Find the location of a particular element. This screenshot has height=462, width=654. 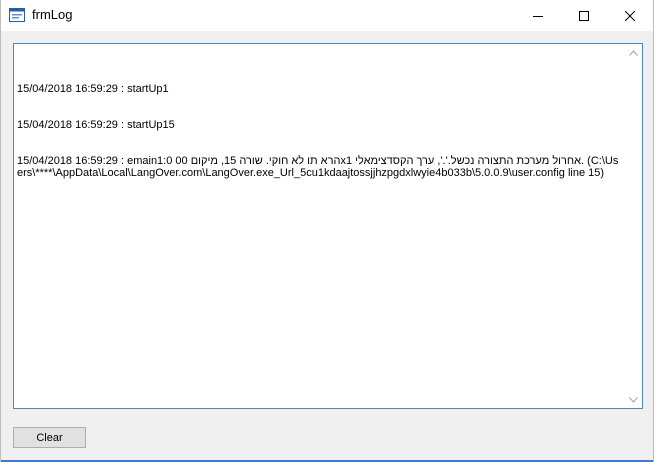

close-button is located at coordinates (630, 15).